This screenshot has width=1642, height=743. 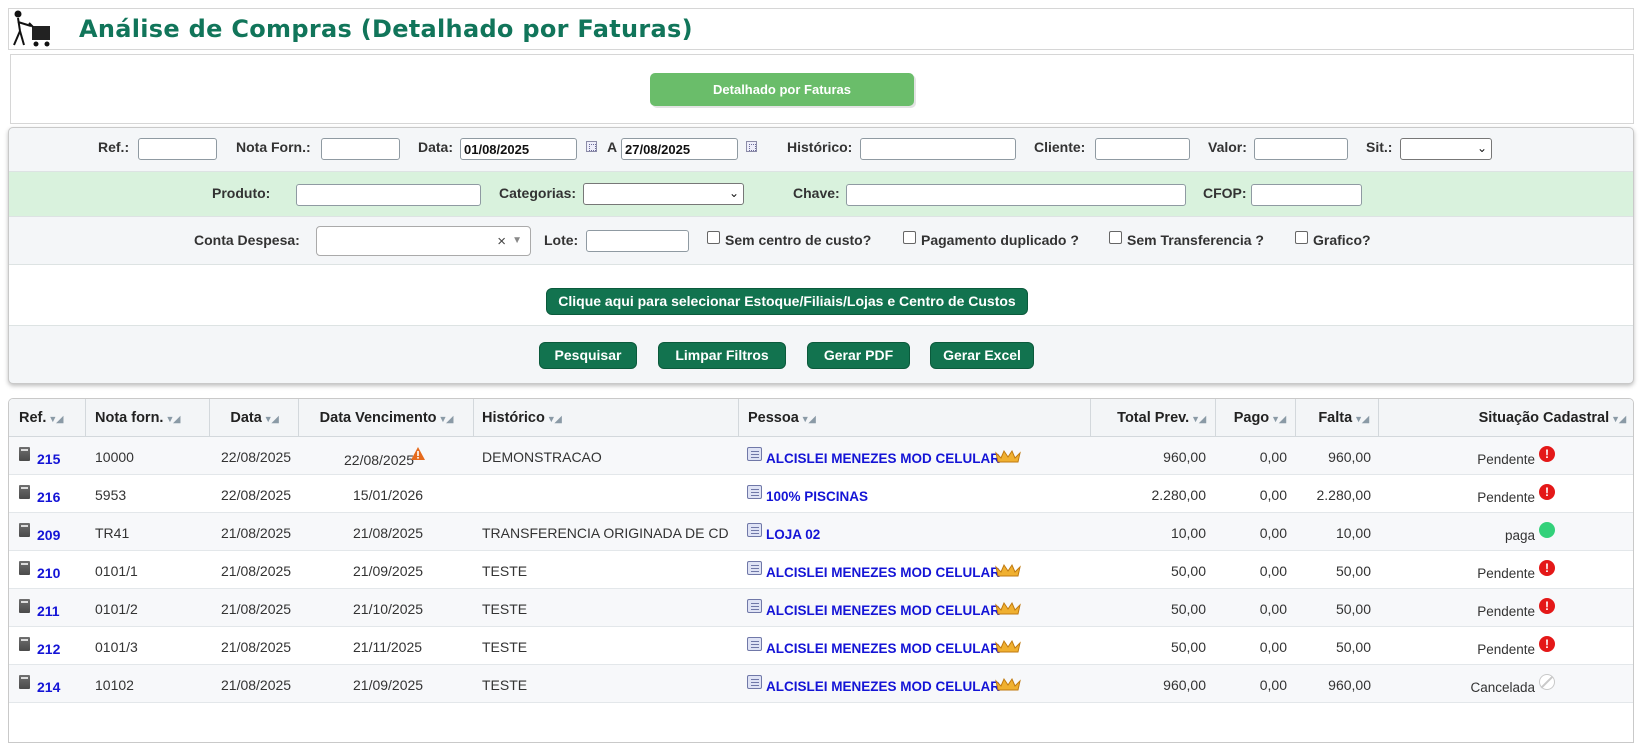 I want to click on cfop-label: CFOP:, so click(x=1225, y=193).